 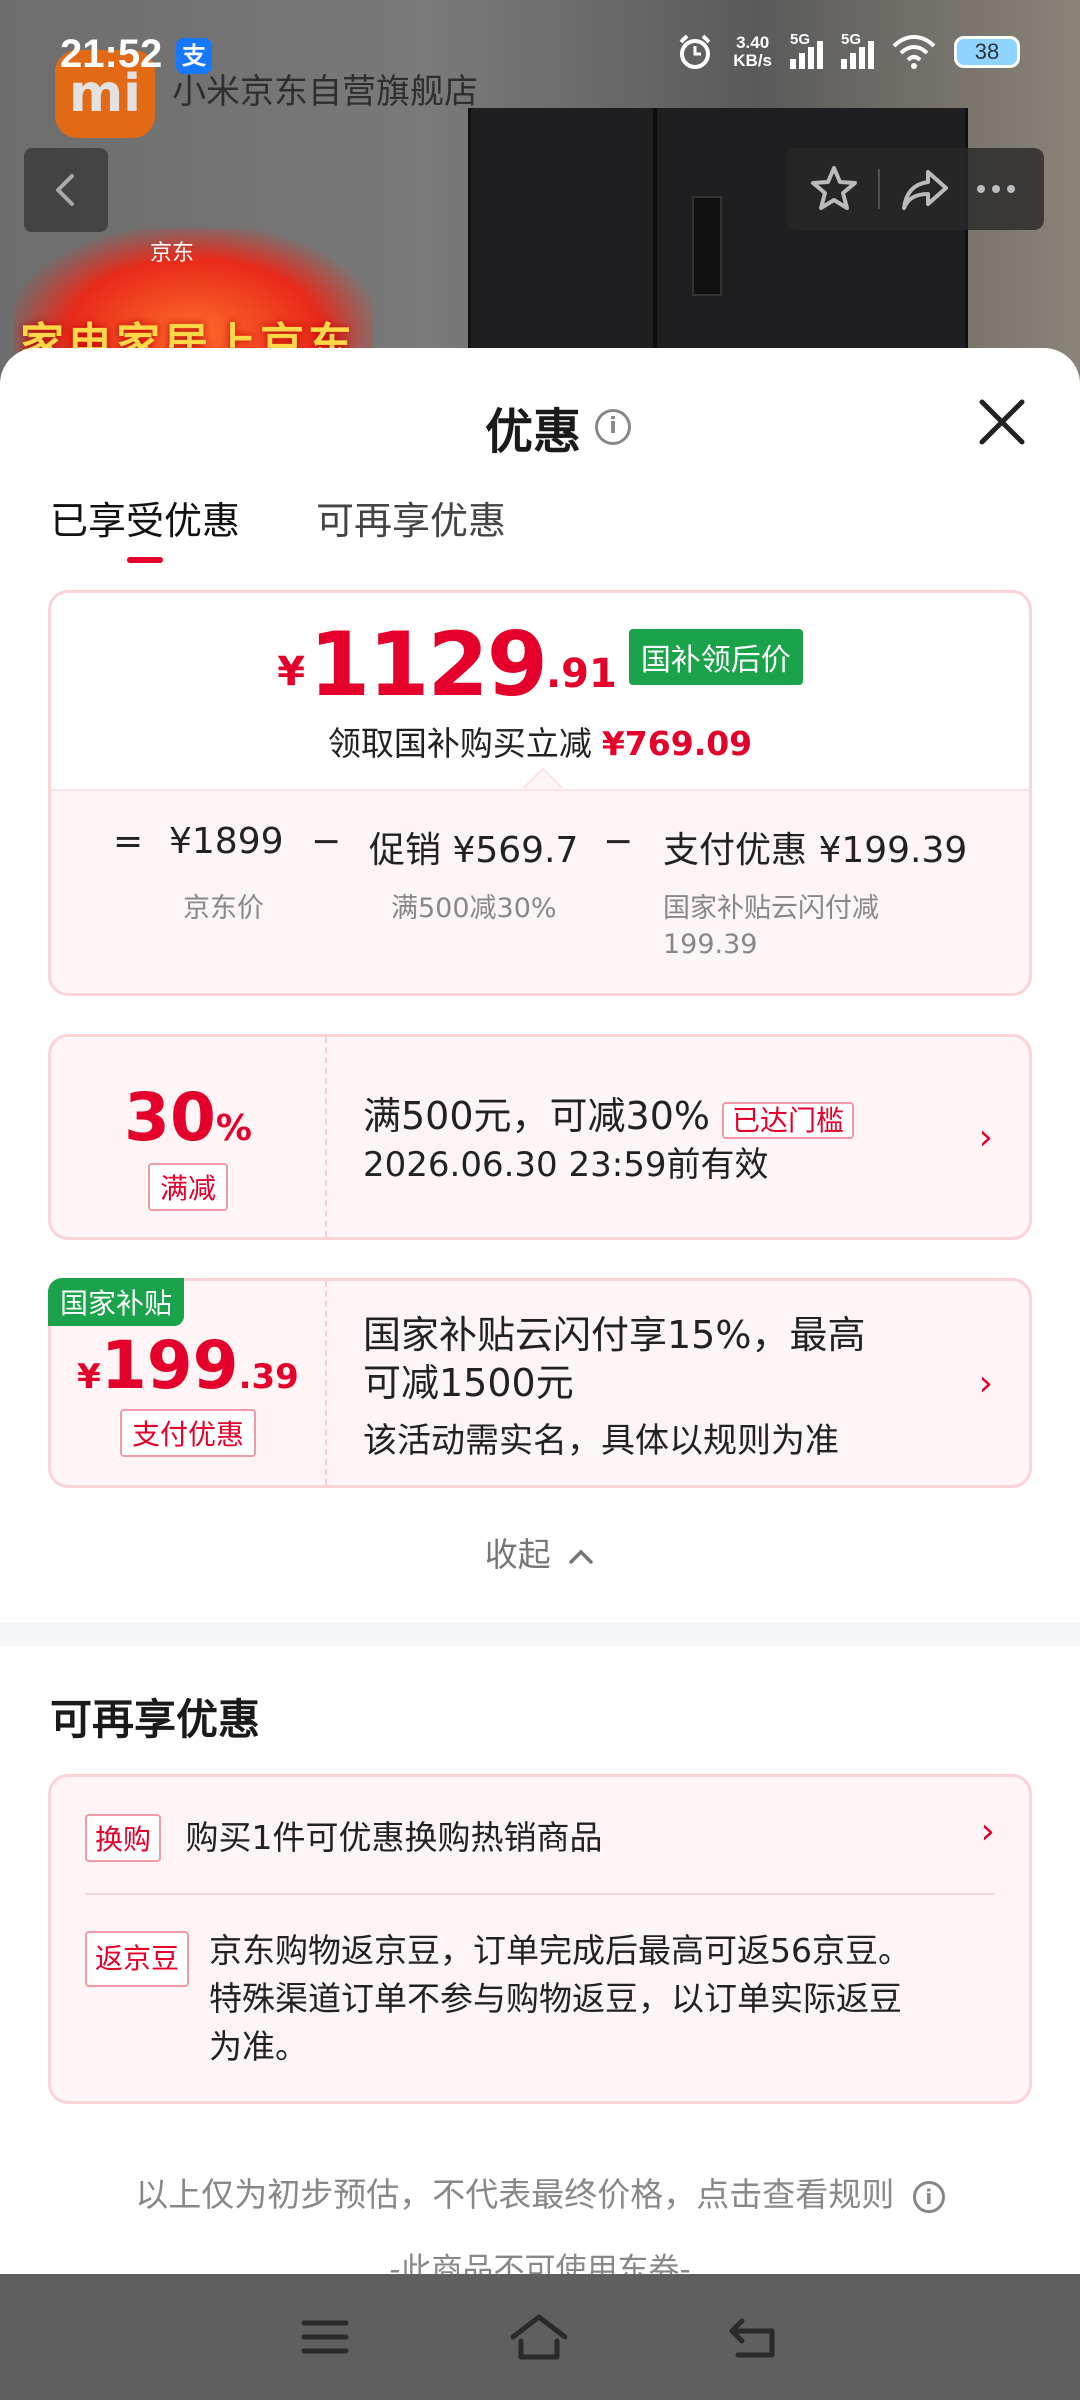 I want to click on jd-beans-tag: 返京豆, so click(x=137, y=1959).